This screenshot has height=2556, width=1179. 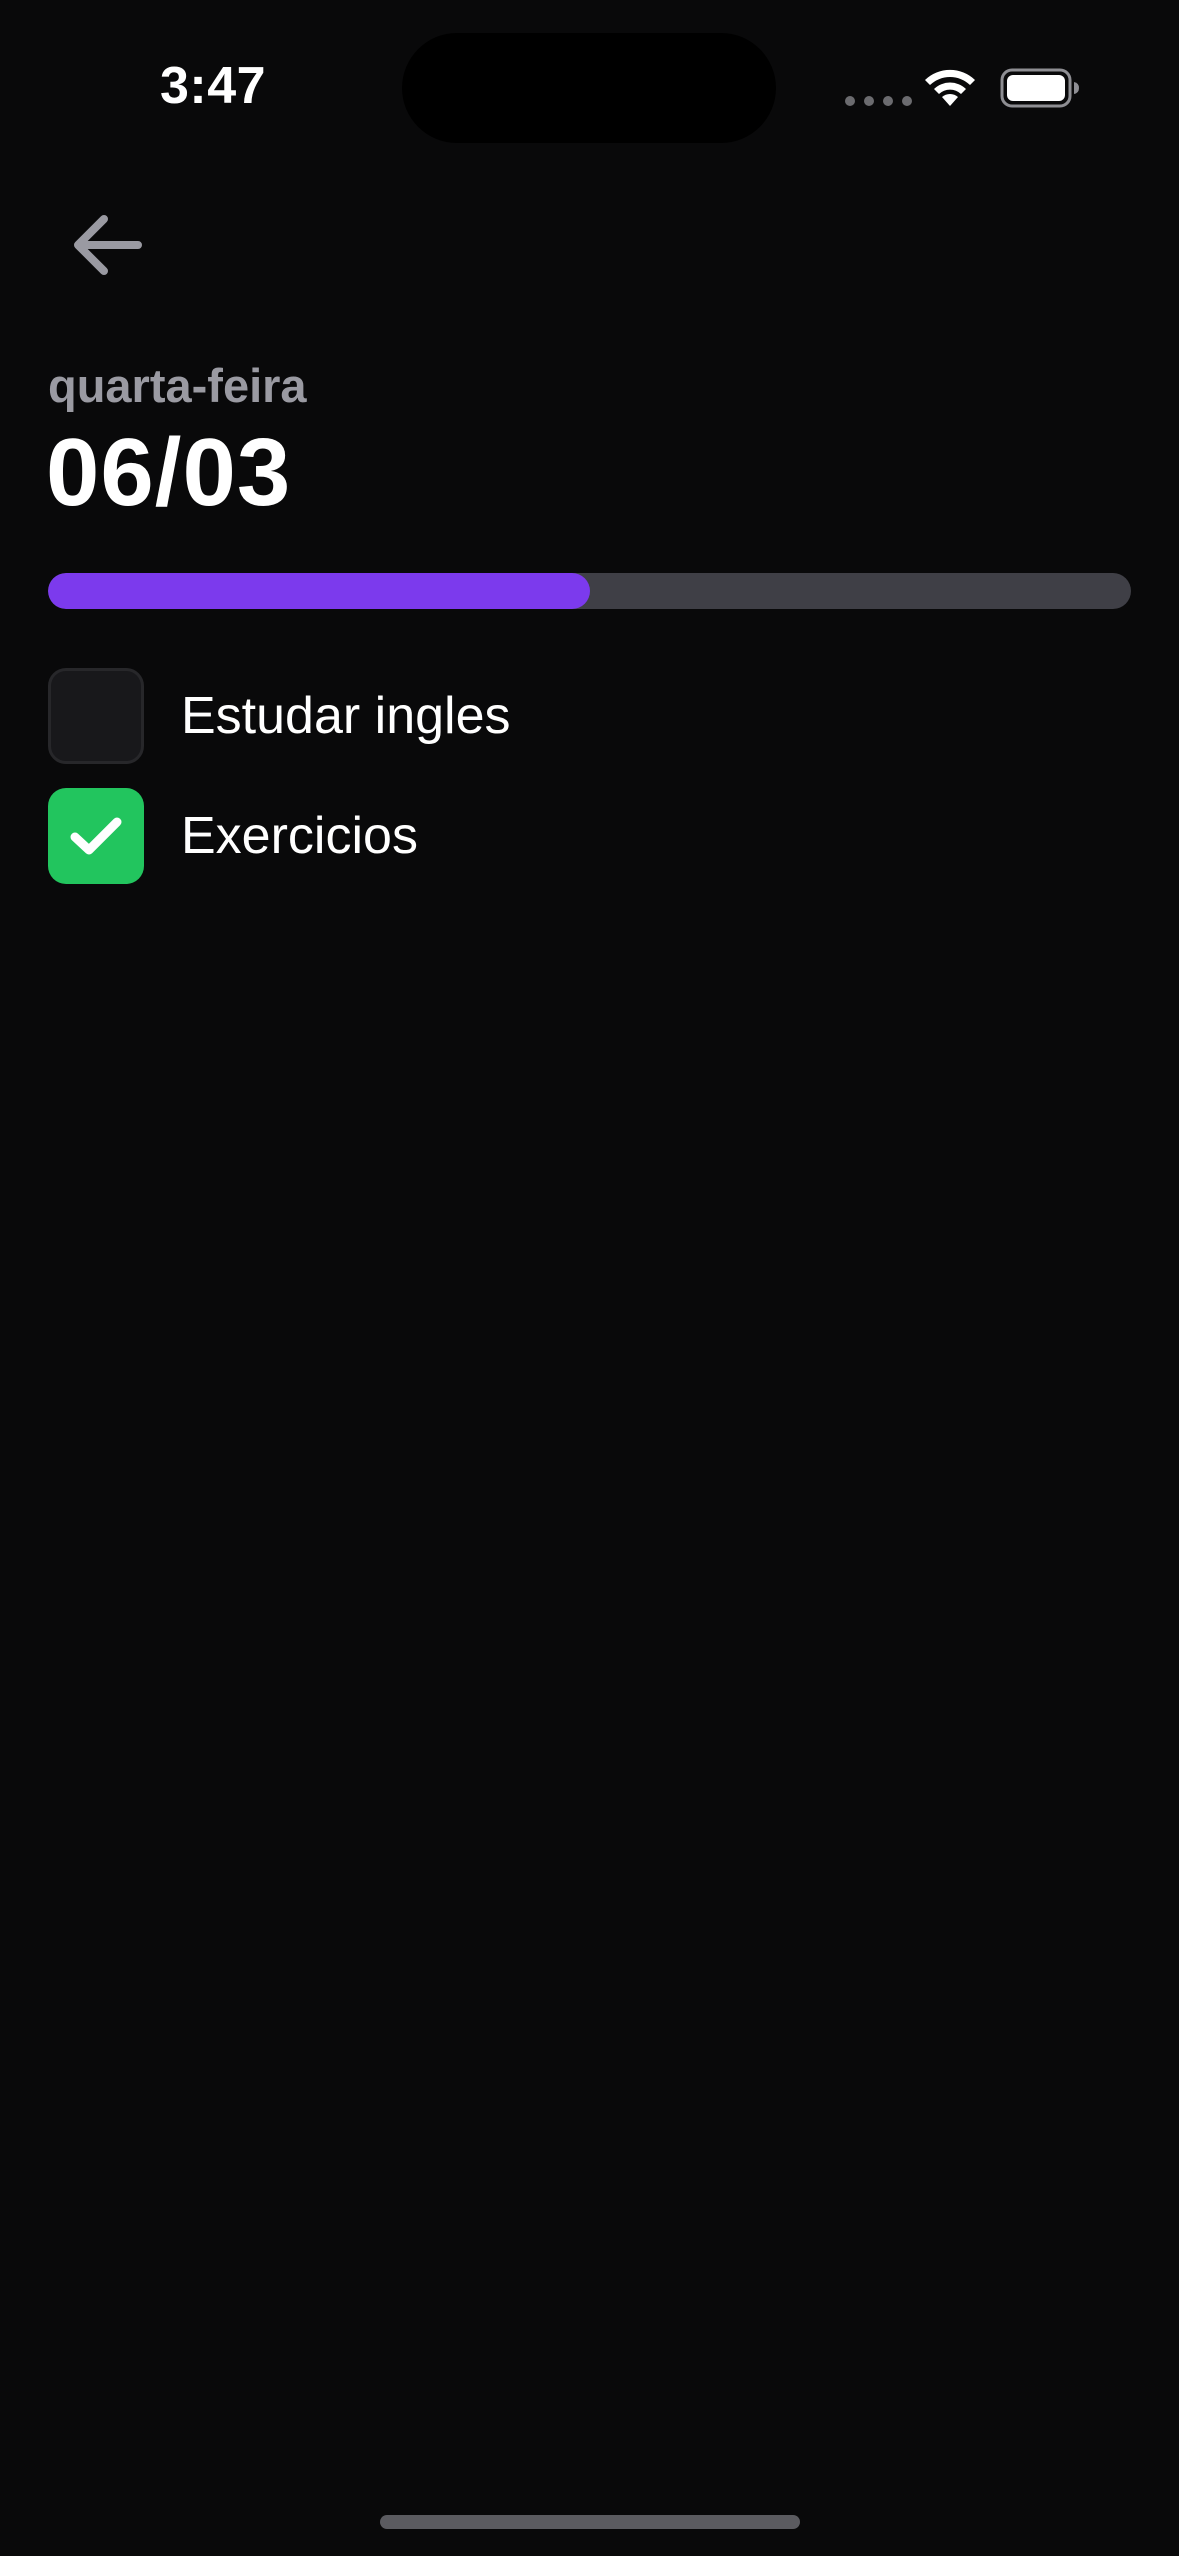 I want to click on weekday-label: quarta-feira, so click(x=177, y=385).